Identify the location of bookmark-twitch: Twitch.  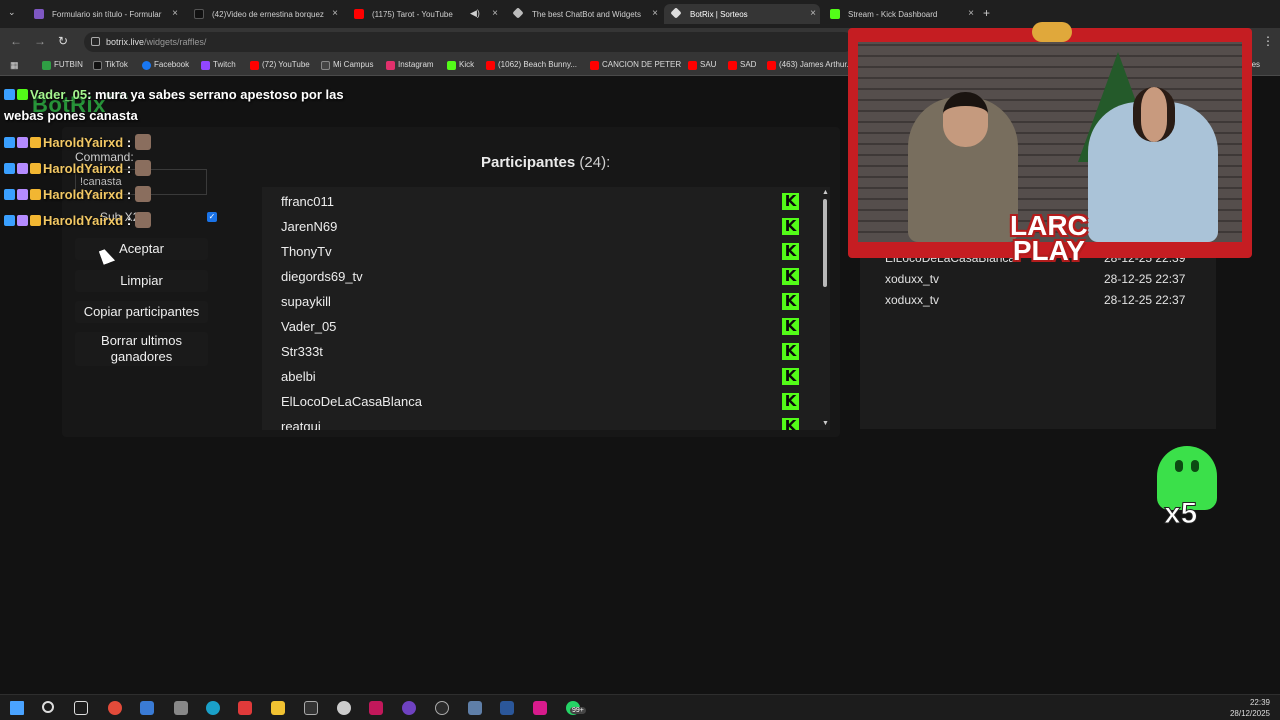
(218, 65).